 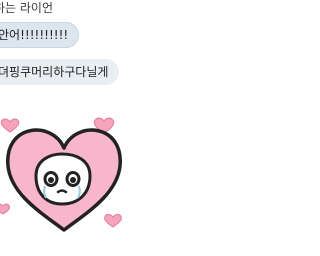 What do you see at coordinates (62, 191) in the screenshot?
I see `mouth-icon` at bounding box center [62, 191].